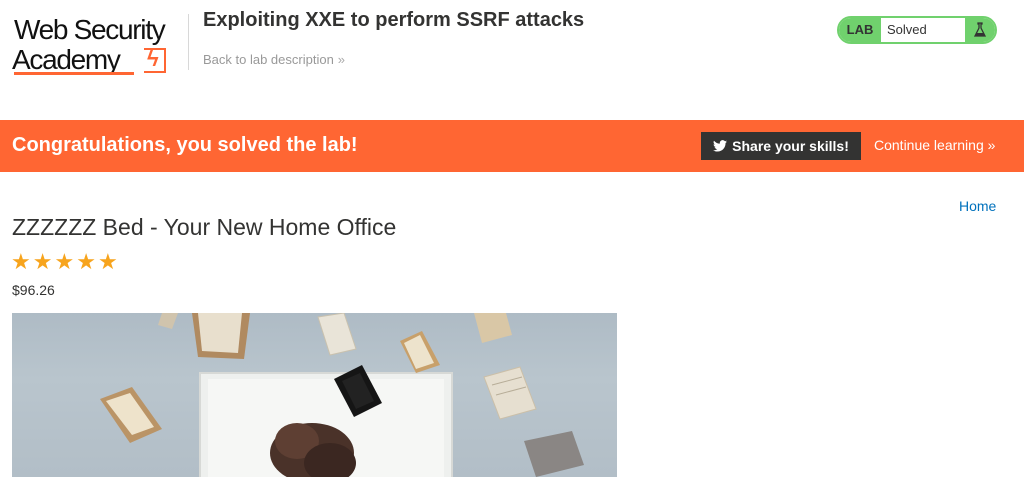 The image size is (1024, 477). What do you see at coordinates (74, 73) in the screenshot?
I see `logo-underline` at bounding box center [74, 73].